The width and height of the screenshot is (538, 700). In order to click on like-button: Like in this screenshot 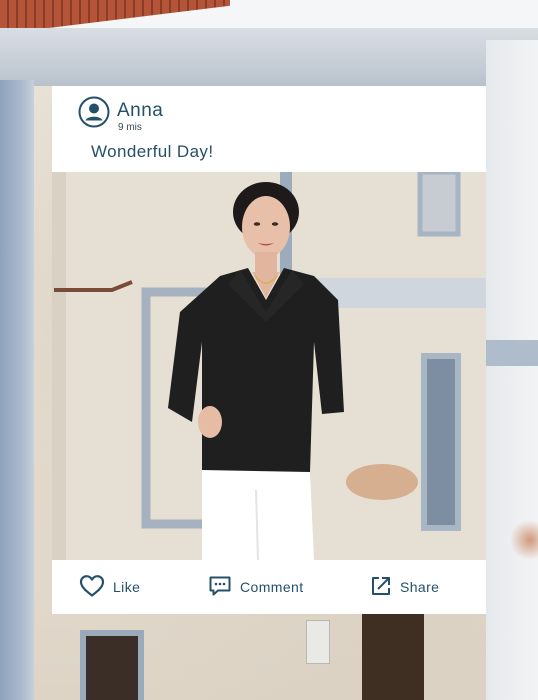, I will do `click(109, 587)`.